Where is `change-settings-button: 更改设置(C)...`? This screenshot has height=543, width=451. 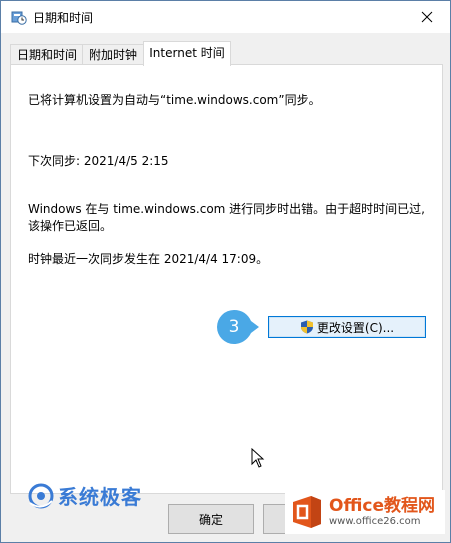
change-settings-button: 更改设置(C)... is located at coordinates (347, 327).